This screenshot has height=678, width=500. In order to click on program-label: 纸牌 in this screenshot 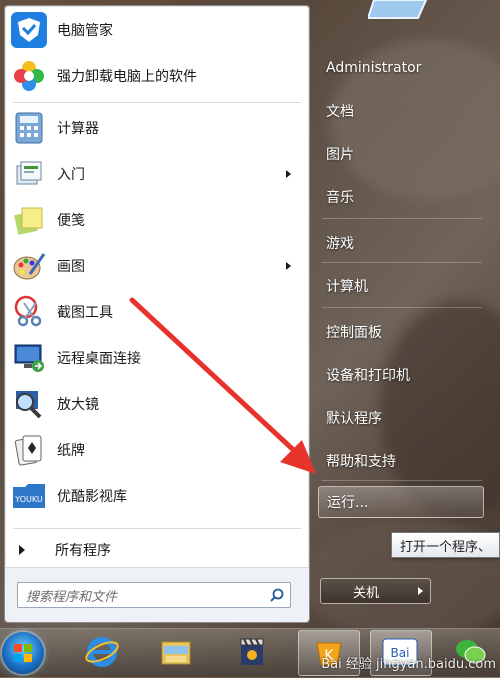, I will do `click(71, 451)`.